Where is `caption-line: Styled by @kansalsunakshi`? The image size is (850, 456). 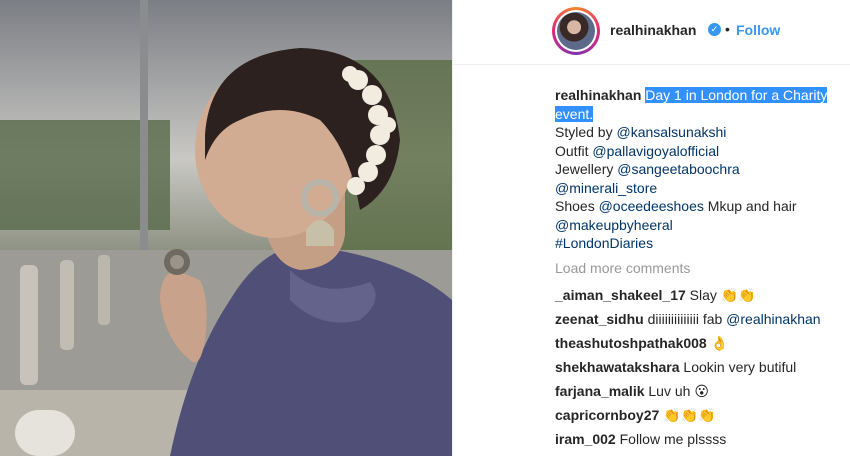
caption-line: Styled by @kansalsunakshi is located at coordinates (641, 132).